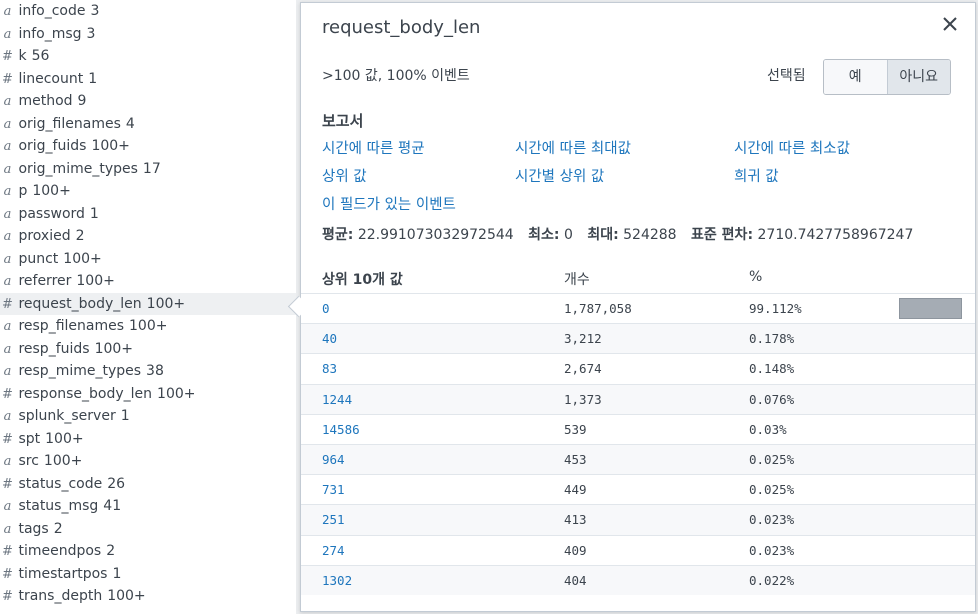 The image size is (978, 614). I want to click on field-name: info_code, so click(52, 11).